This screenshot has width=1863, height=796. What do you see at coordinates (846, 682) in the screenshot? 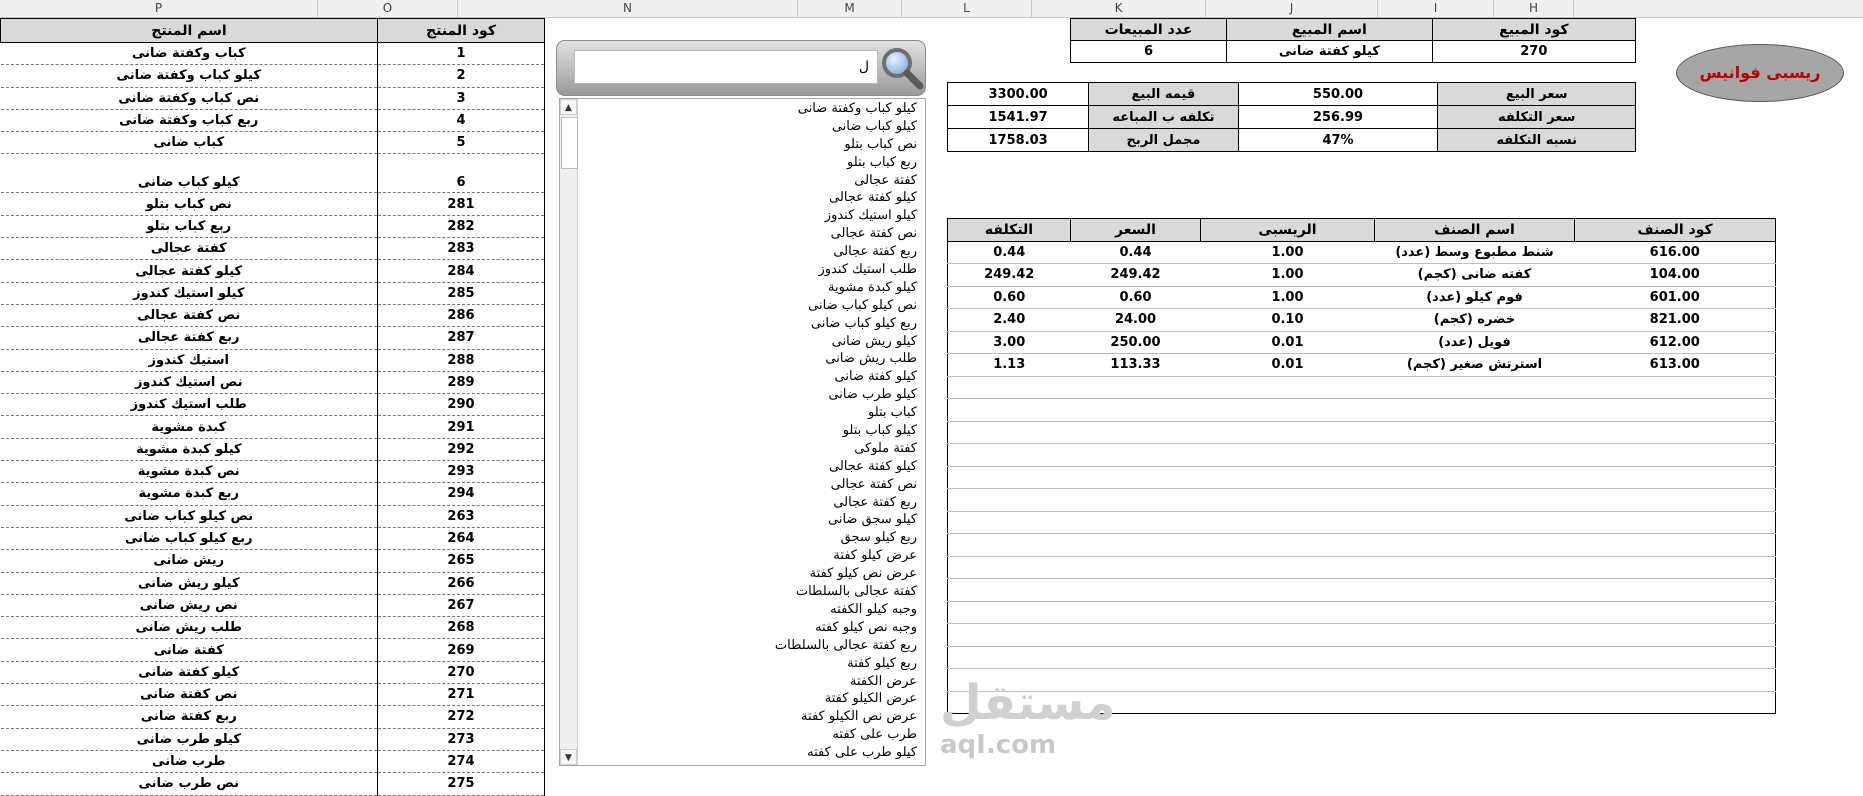
I see `list-item: عرض الكفتة` at bounding box center [846, 682].